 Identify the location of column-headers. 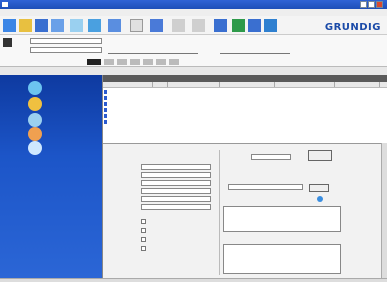
(245, 85).